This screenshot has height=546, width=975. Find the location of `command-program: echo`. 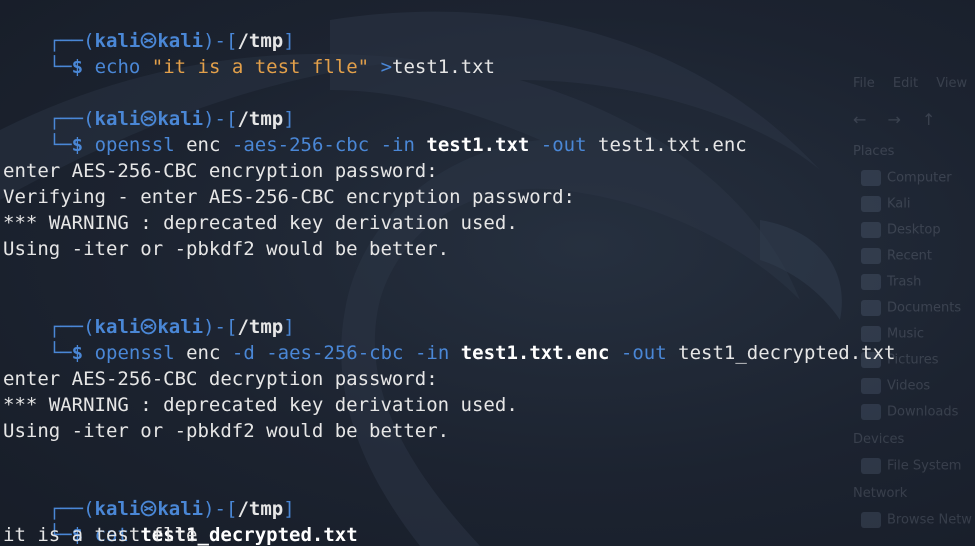

command-program: echo is located at coordinates (117, 67).